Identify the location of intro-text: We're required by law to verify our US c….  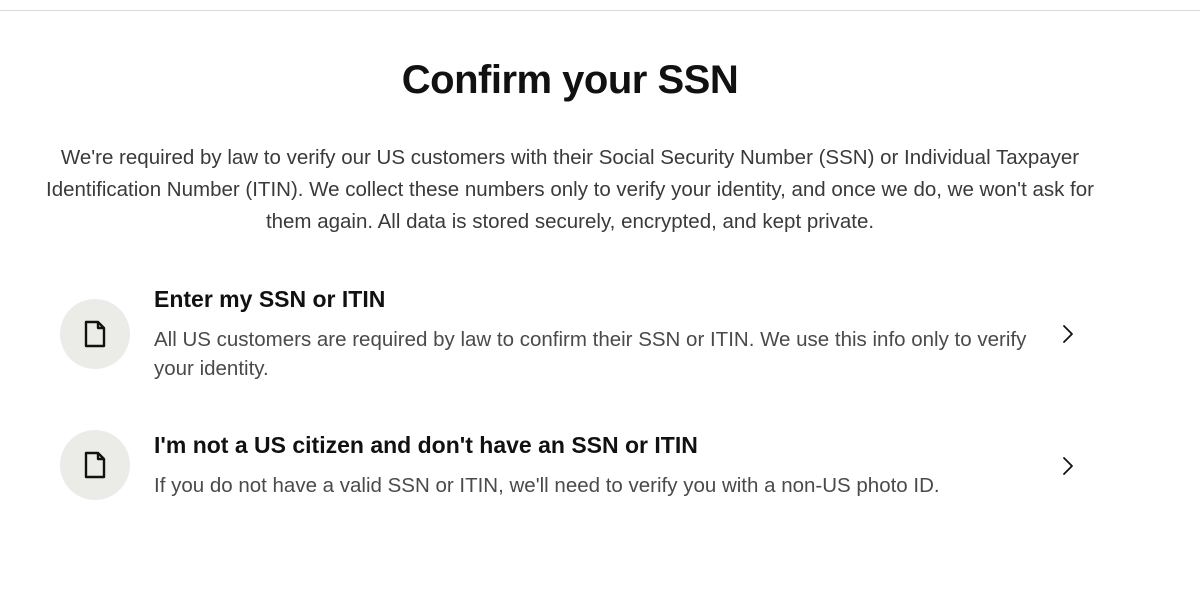
(570, 189).